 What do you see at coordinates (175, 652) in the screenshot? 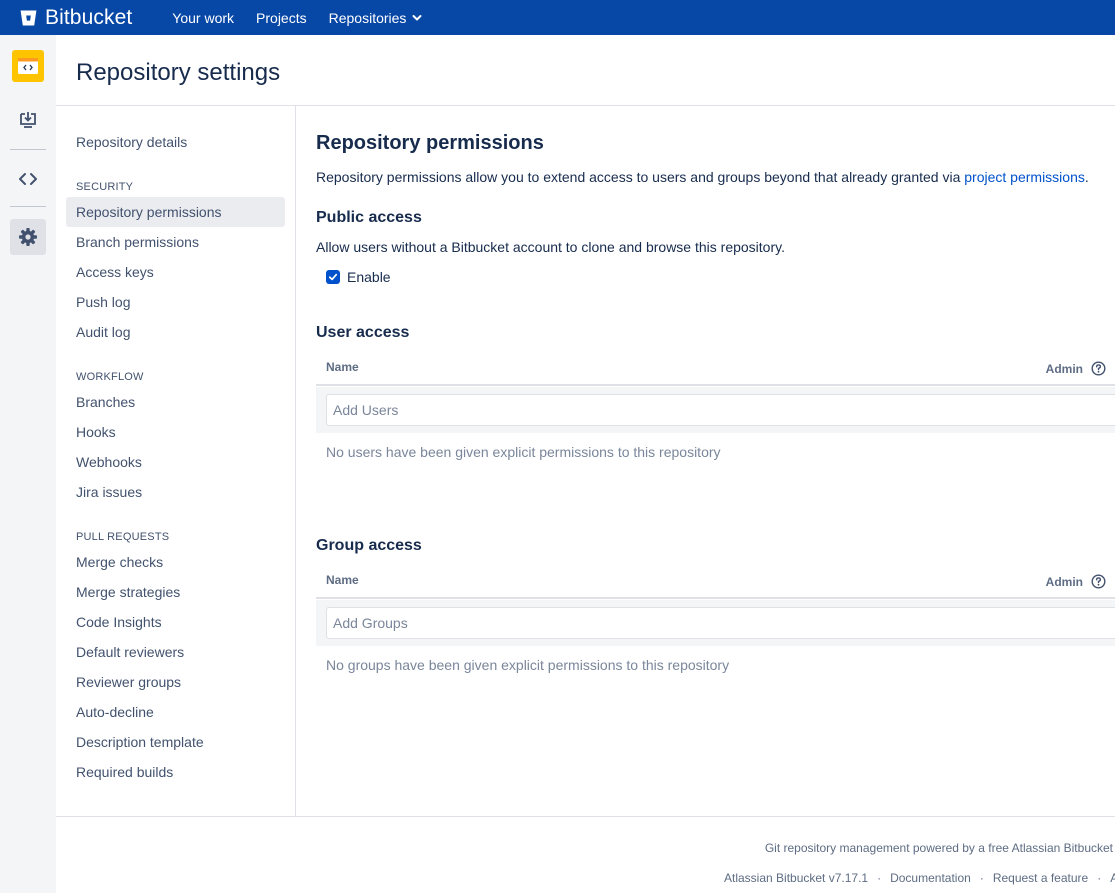
I see `nav-default-reviewers: Default reviewers` at bounding box center [175, 652].